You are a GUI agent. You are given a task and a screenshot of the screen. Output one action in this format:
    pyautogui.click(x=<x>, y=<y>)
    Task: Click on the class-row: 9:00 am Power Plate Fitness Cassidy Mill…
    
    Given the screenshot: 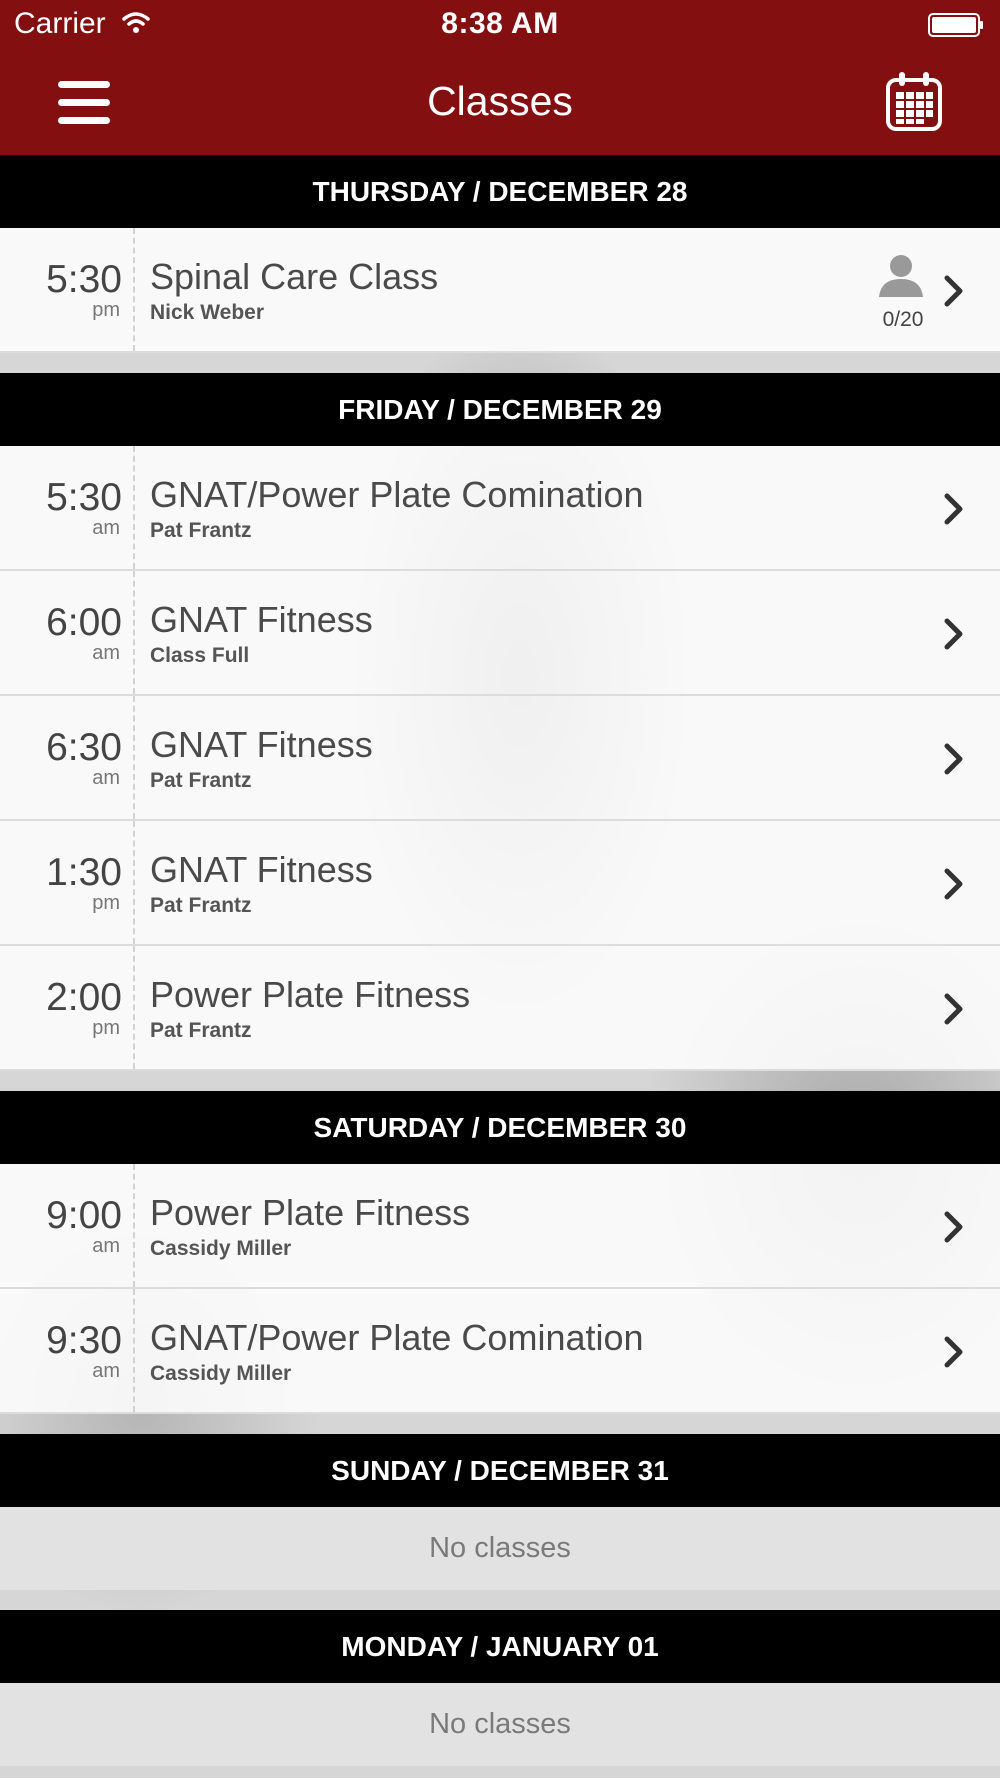 What is the action you would take?
    pyautogui.click(x=500, y=1226)
    